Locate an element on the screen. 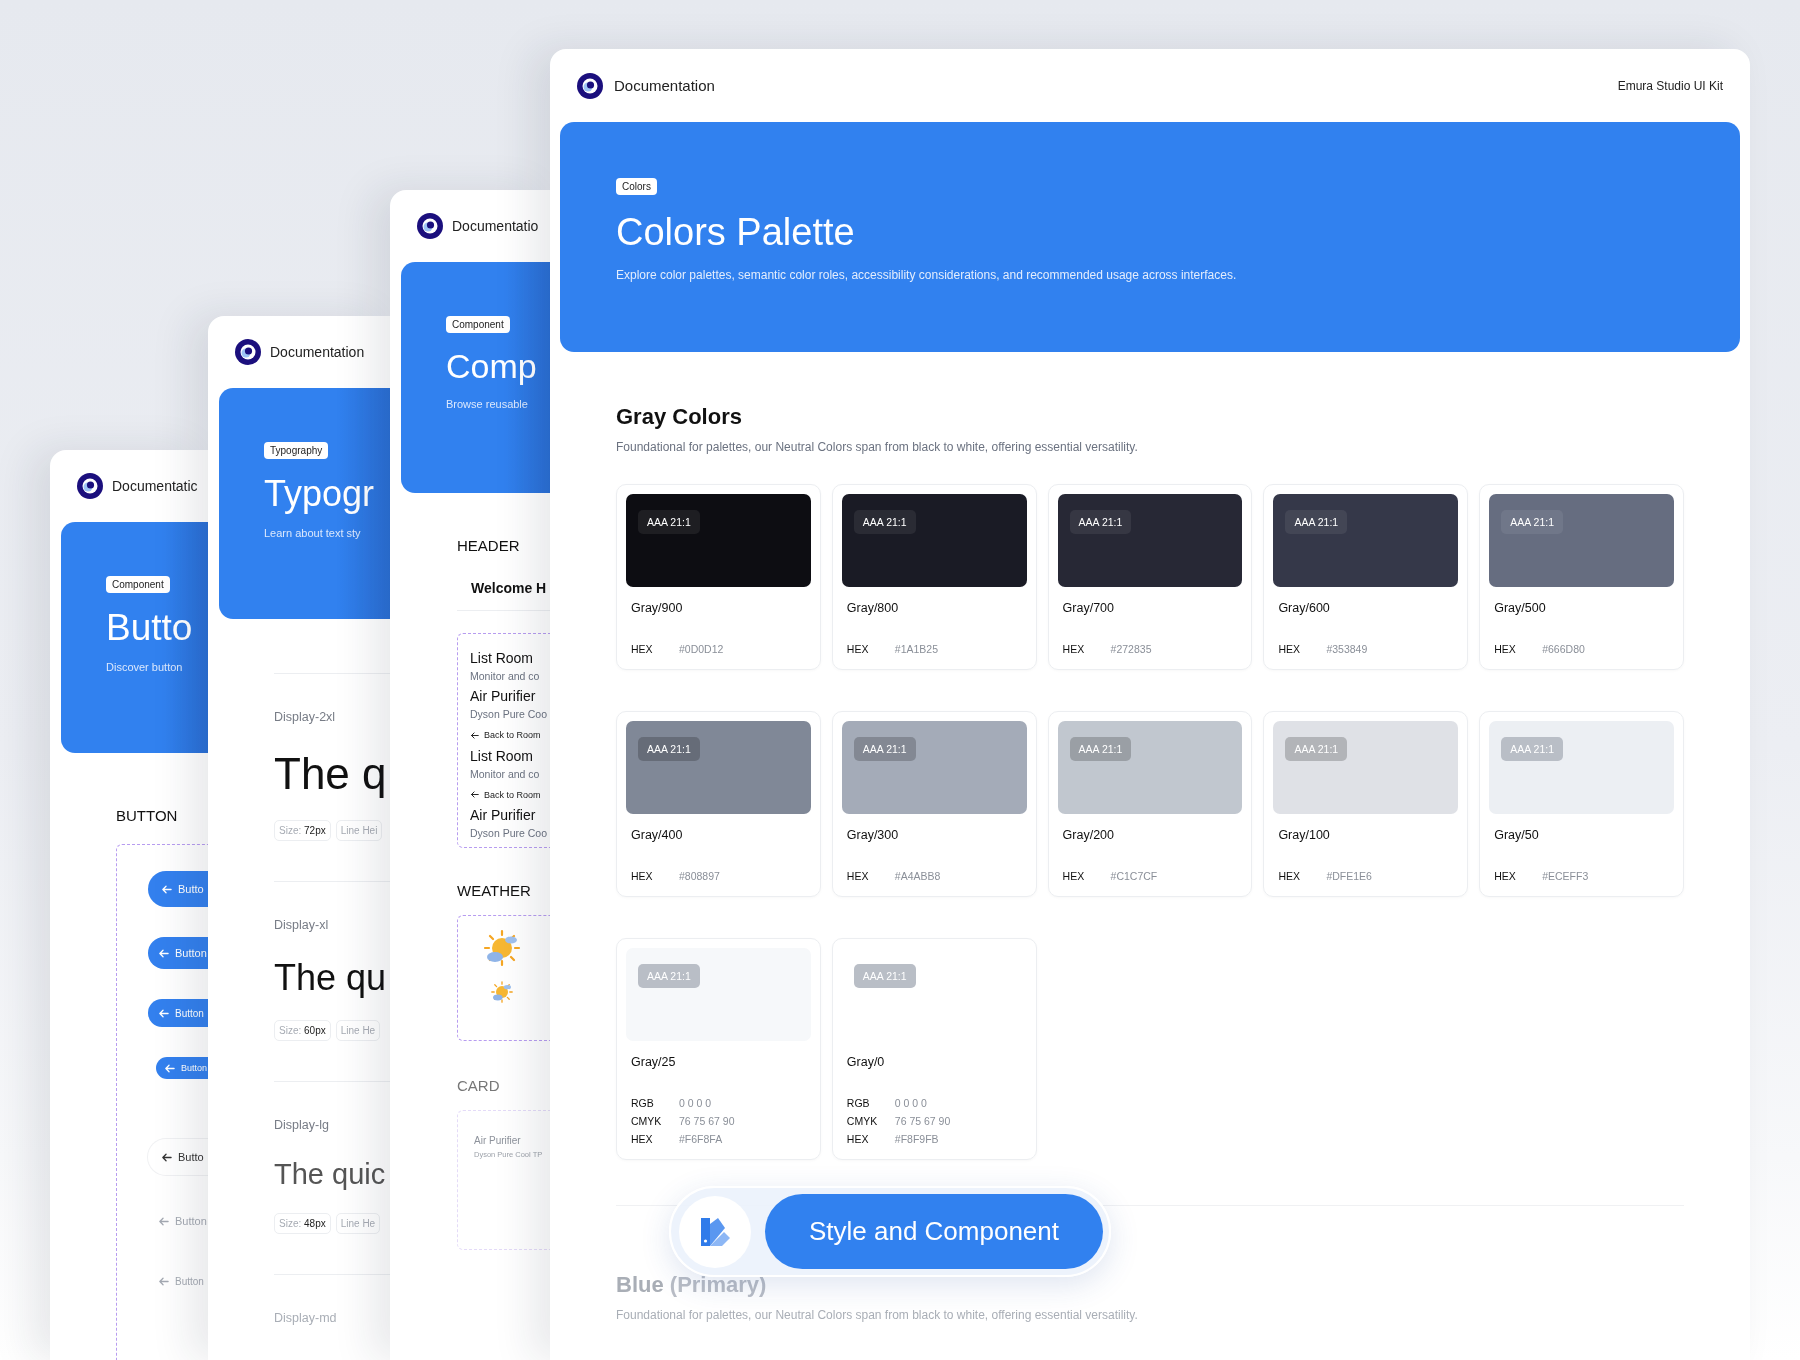  spec-value: #F8F9FB is located at coordinates (916, 1139).